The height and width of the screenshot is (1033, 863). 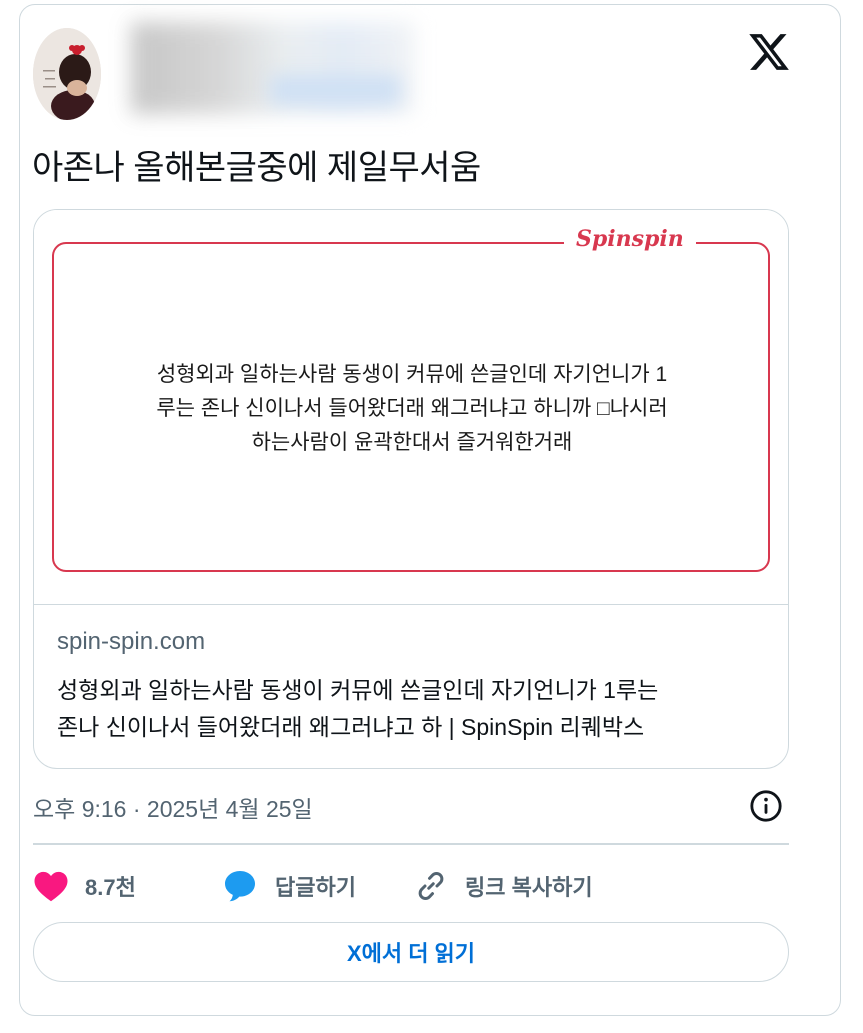 What do you see at coordinates (131, 641) in the screenshot?
I see `link-domain: spin-spin.com` at bounding box center [131, 641].